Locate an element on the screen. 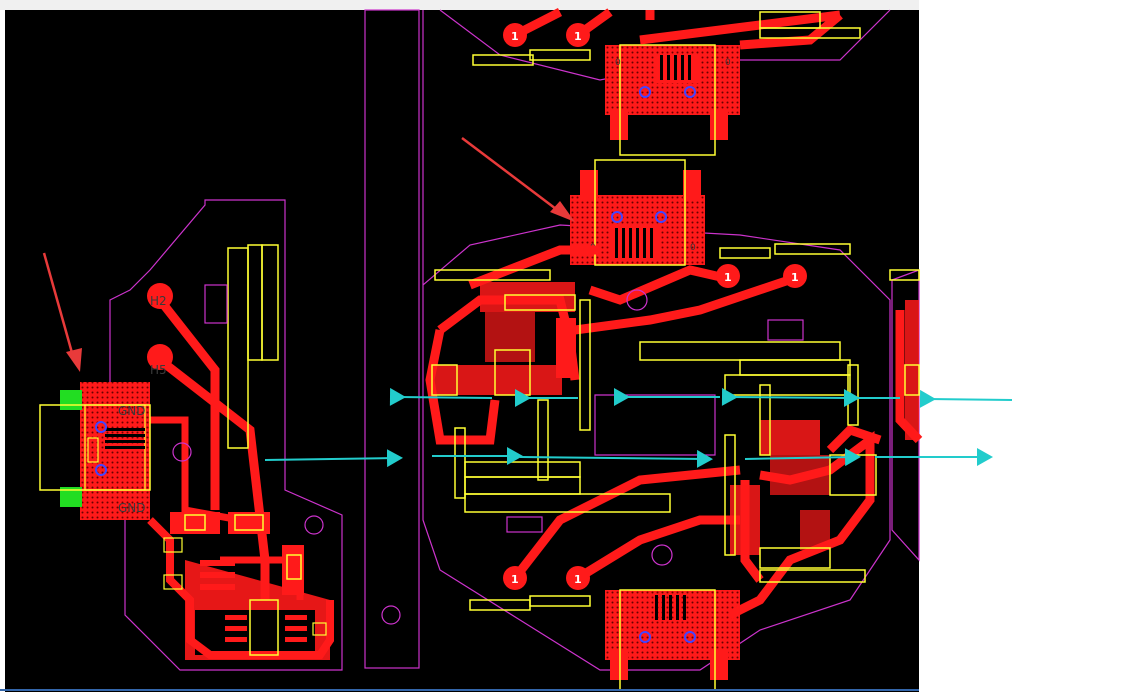 The height and width of the screenshot is (692, 1129). pad-one-label-5: 1 is located at coordinates (515, 579).